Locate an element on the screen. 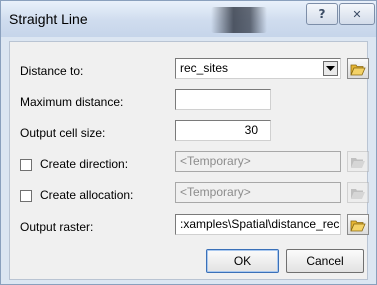 This screenshot has height=285, width=377. distance-to-label: Distance to: is located at coordinates (52, 71).